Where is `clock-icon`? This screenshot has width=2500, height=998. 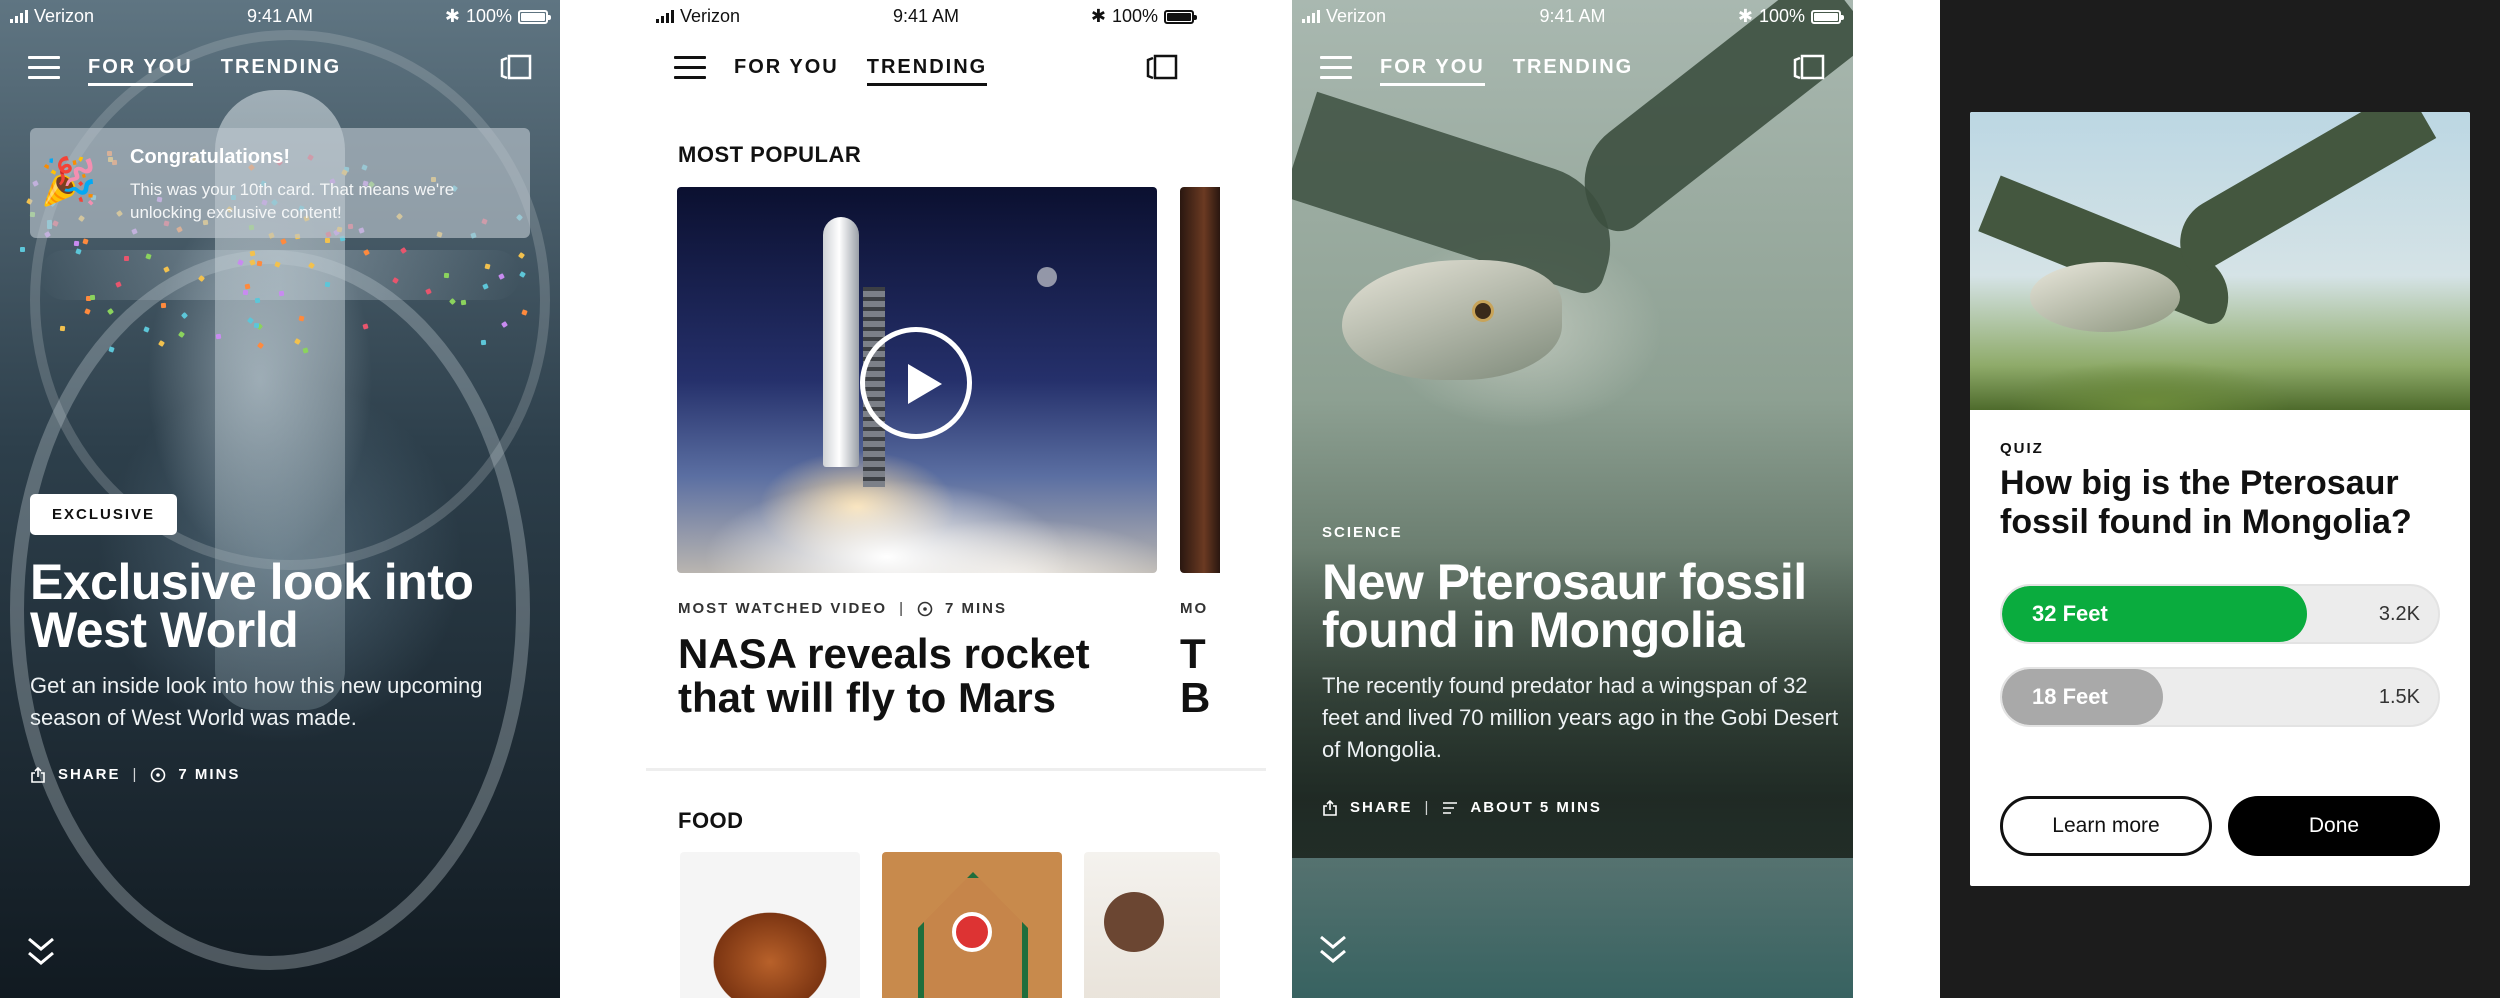
clock-icon is located at coordinates (925, 608).